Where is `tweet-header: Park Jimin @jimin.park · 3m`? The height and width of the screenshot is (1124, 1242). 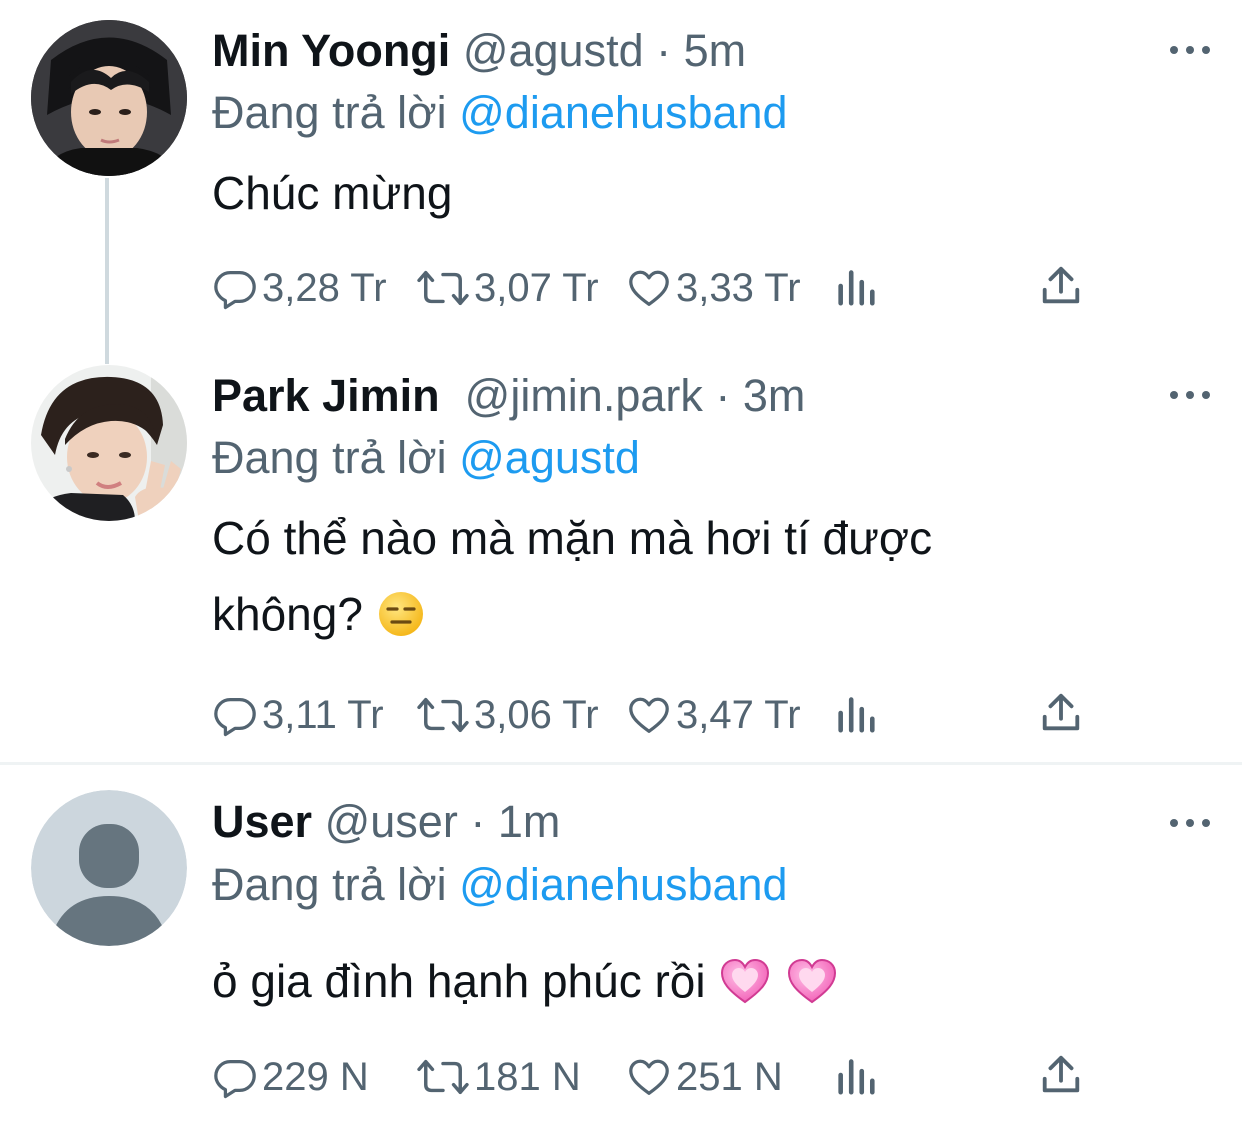 tweet-header: Park Jimin @jimin.park · 3m is located at coordinates (508, 396).